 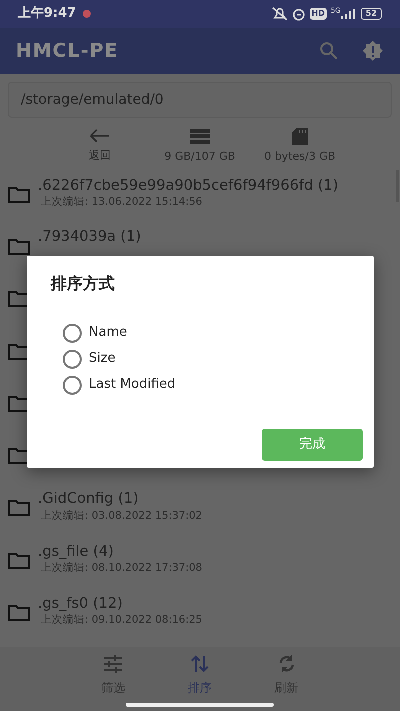 What do you see at coordinates (87, 14) in the screenshot?
I see `notification-icon` at bounding box center [87, 14].